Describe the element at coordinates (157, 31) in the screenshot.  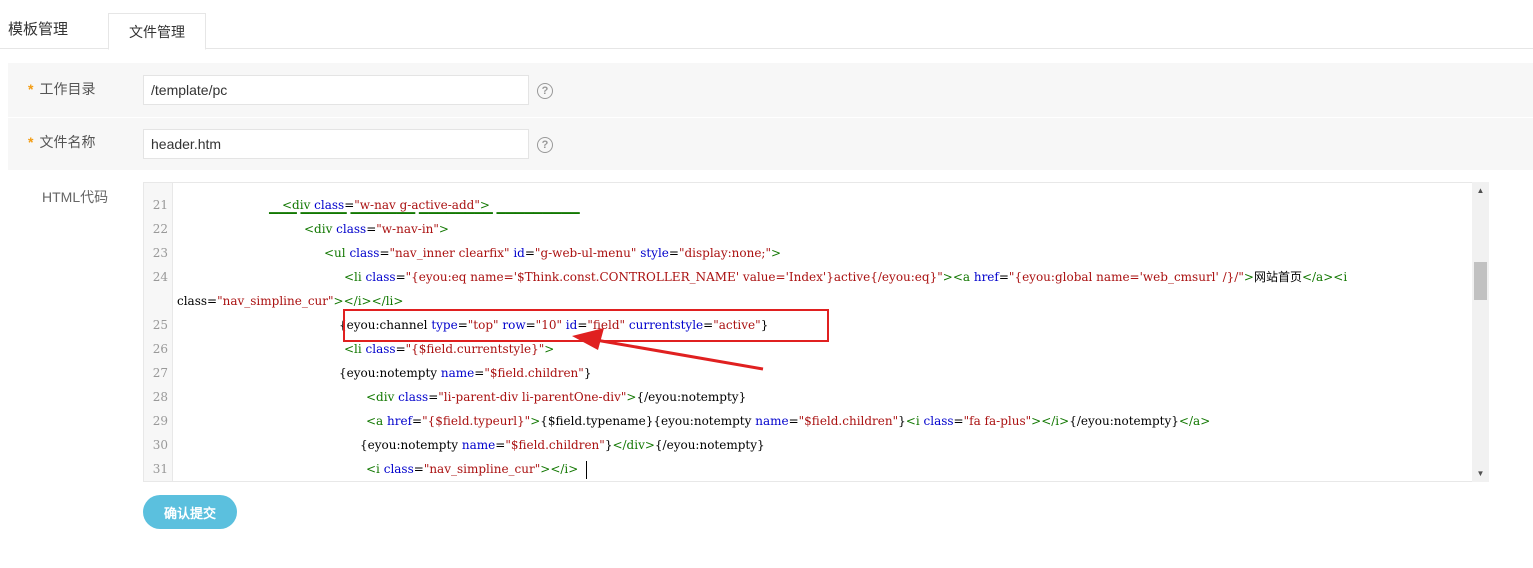
I see `tab-file-management: 文件管理` at that location.